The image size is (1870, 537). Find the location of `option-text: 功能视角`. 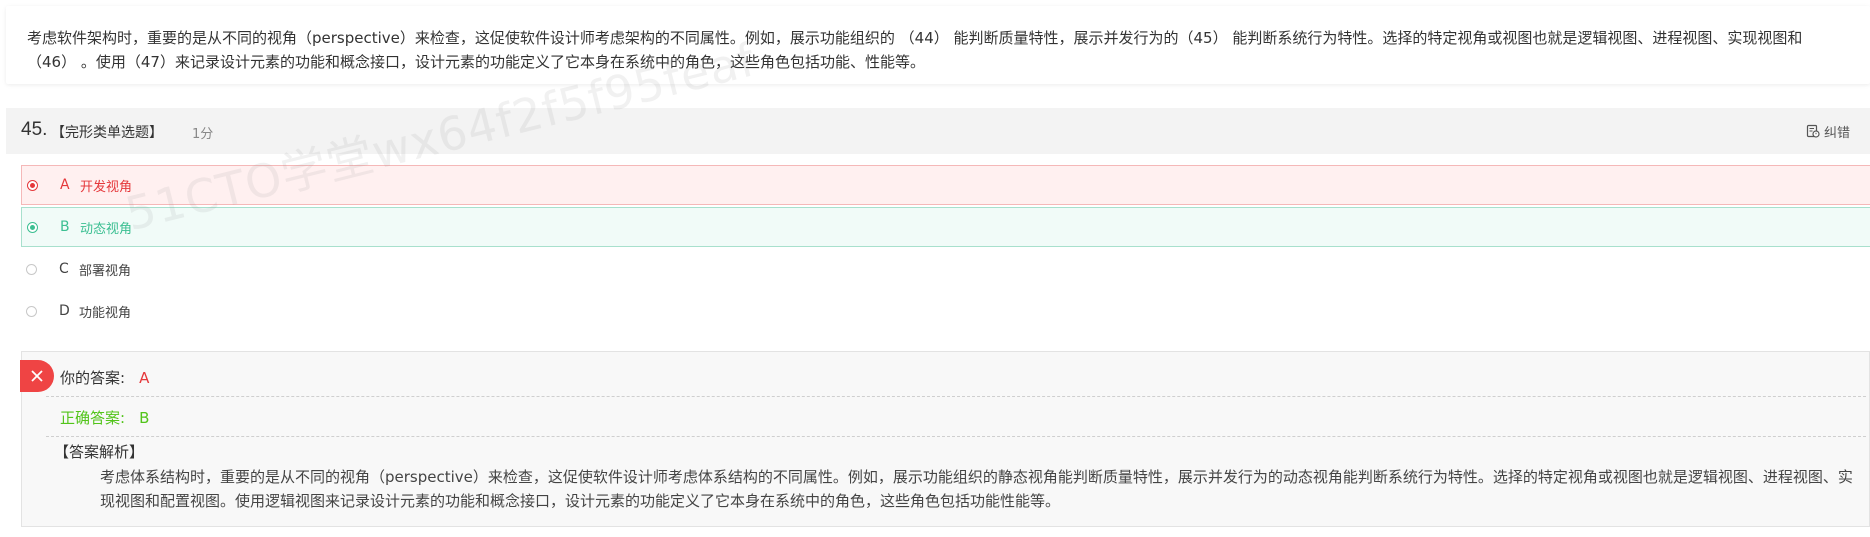

option-text: 功能视角 is located at coordinates (105, 313).